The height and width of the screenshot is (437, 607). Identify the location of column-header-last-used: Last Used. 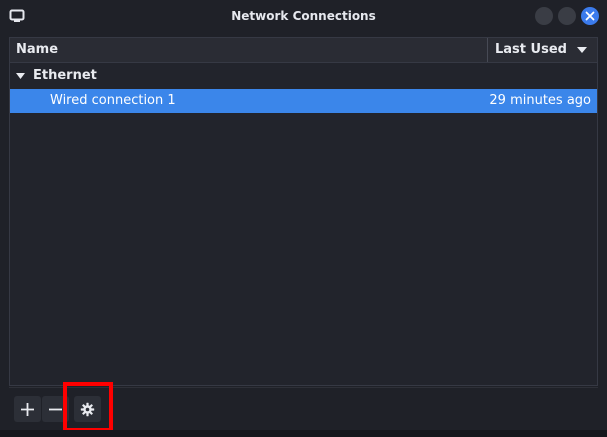
(543, 50).